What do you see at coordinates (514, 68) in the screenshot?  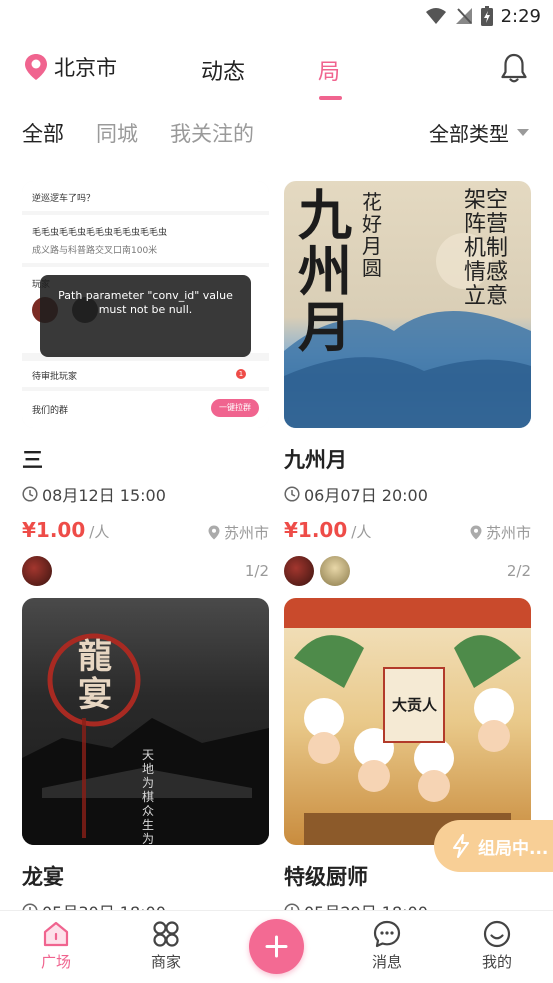 I see `bell-icon` at bounding box center [514, 68].